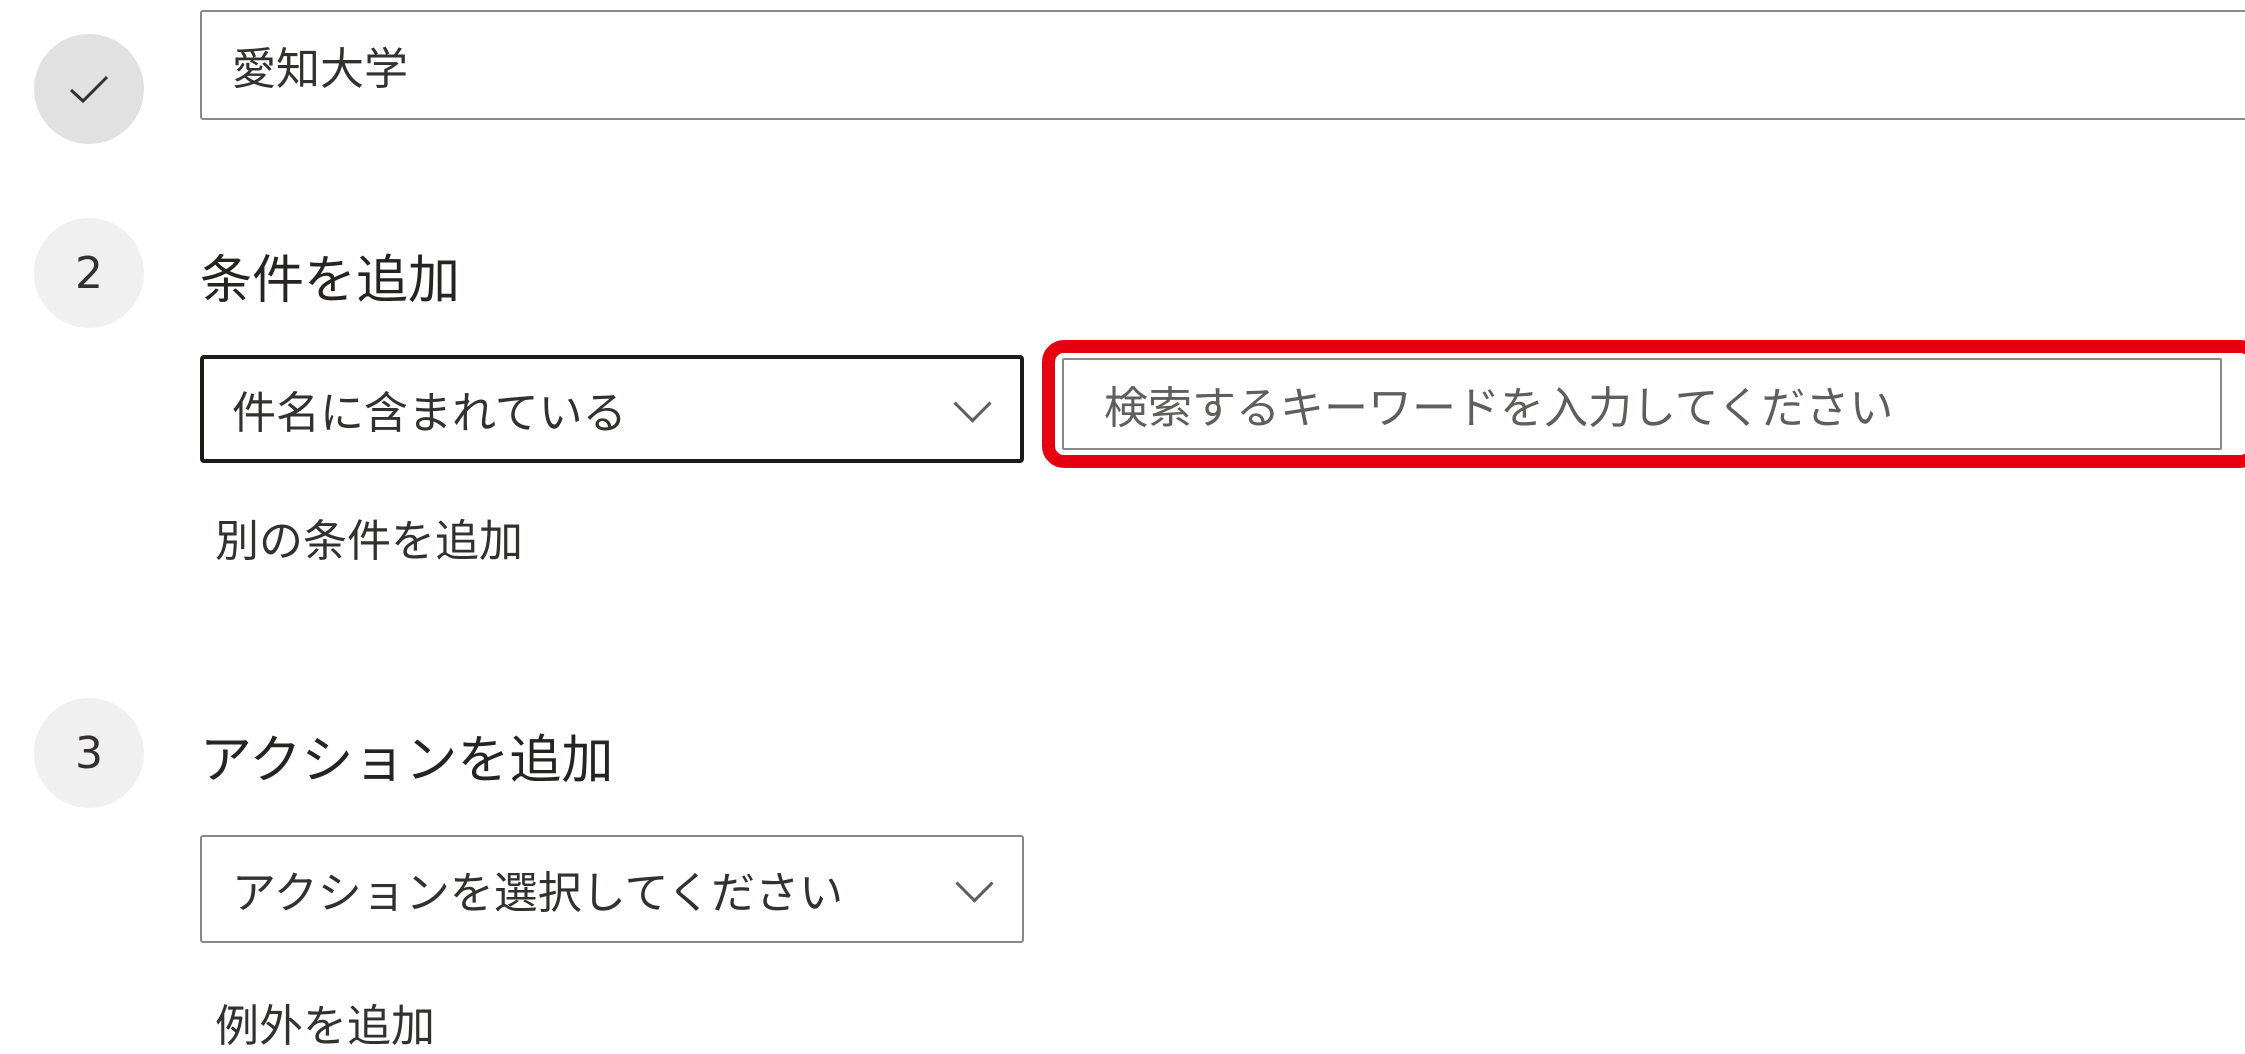 This screenshot has height=1054, width=2245. Describe the element at coordinates (330, 281) in the screenshot. I see `add-condition-heading: 条件を追加` at that location.